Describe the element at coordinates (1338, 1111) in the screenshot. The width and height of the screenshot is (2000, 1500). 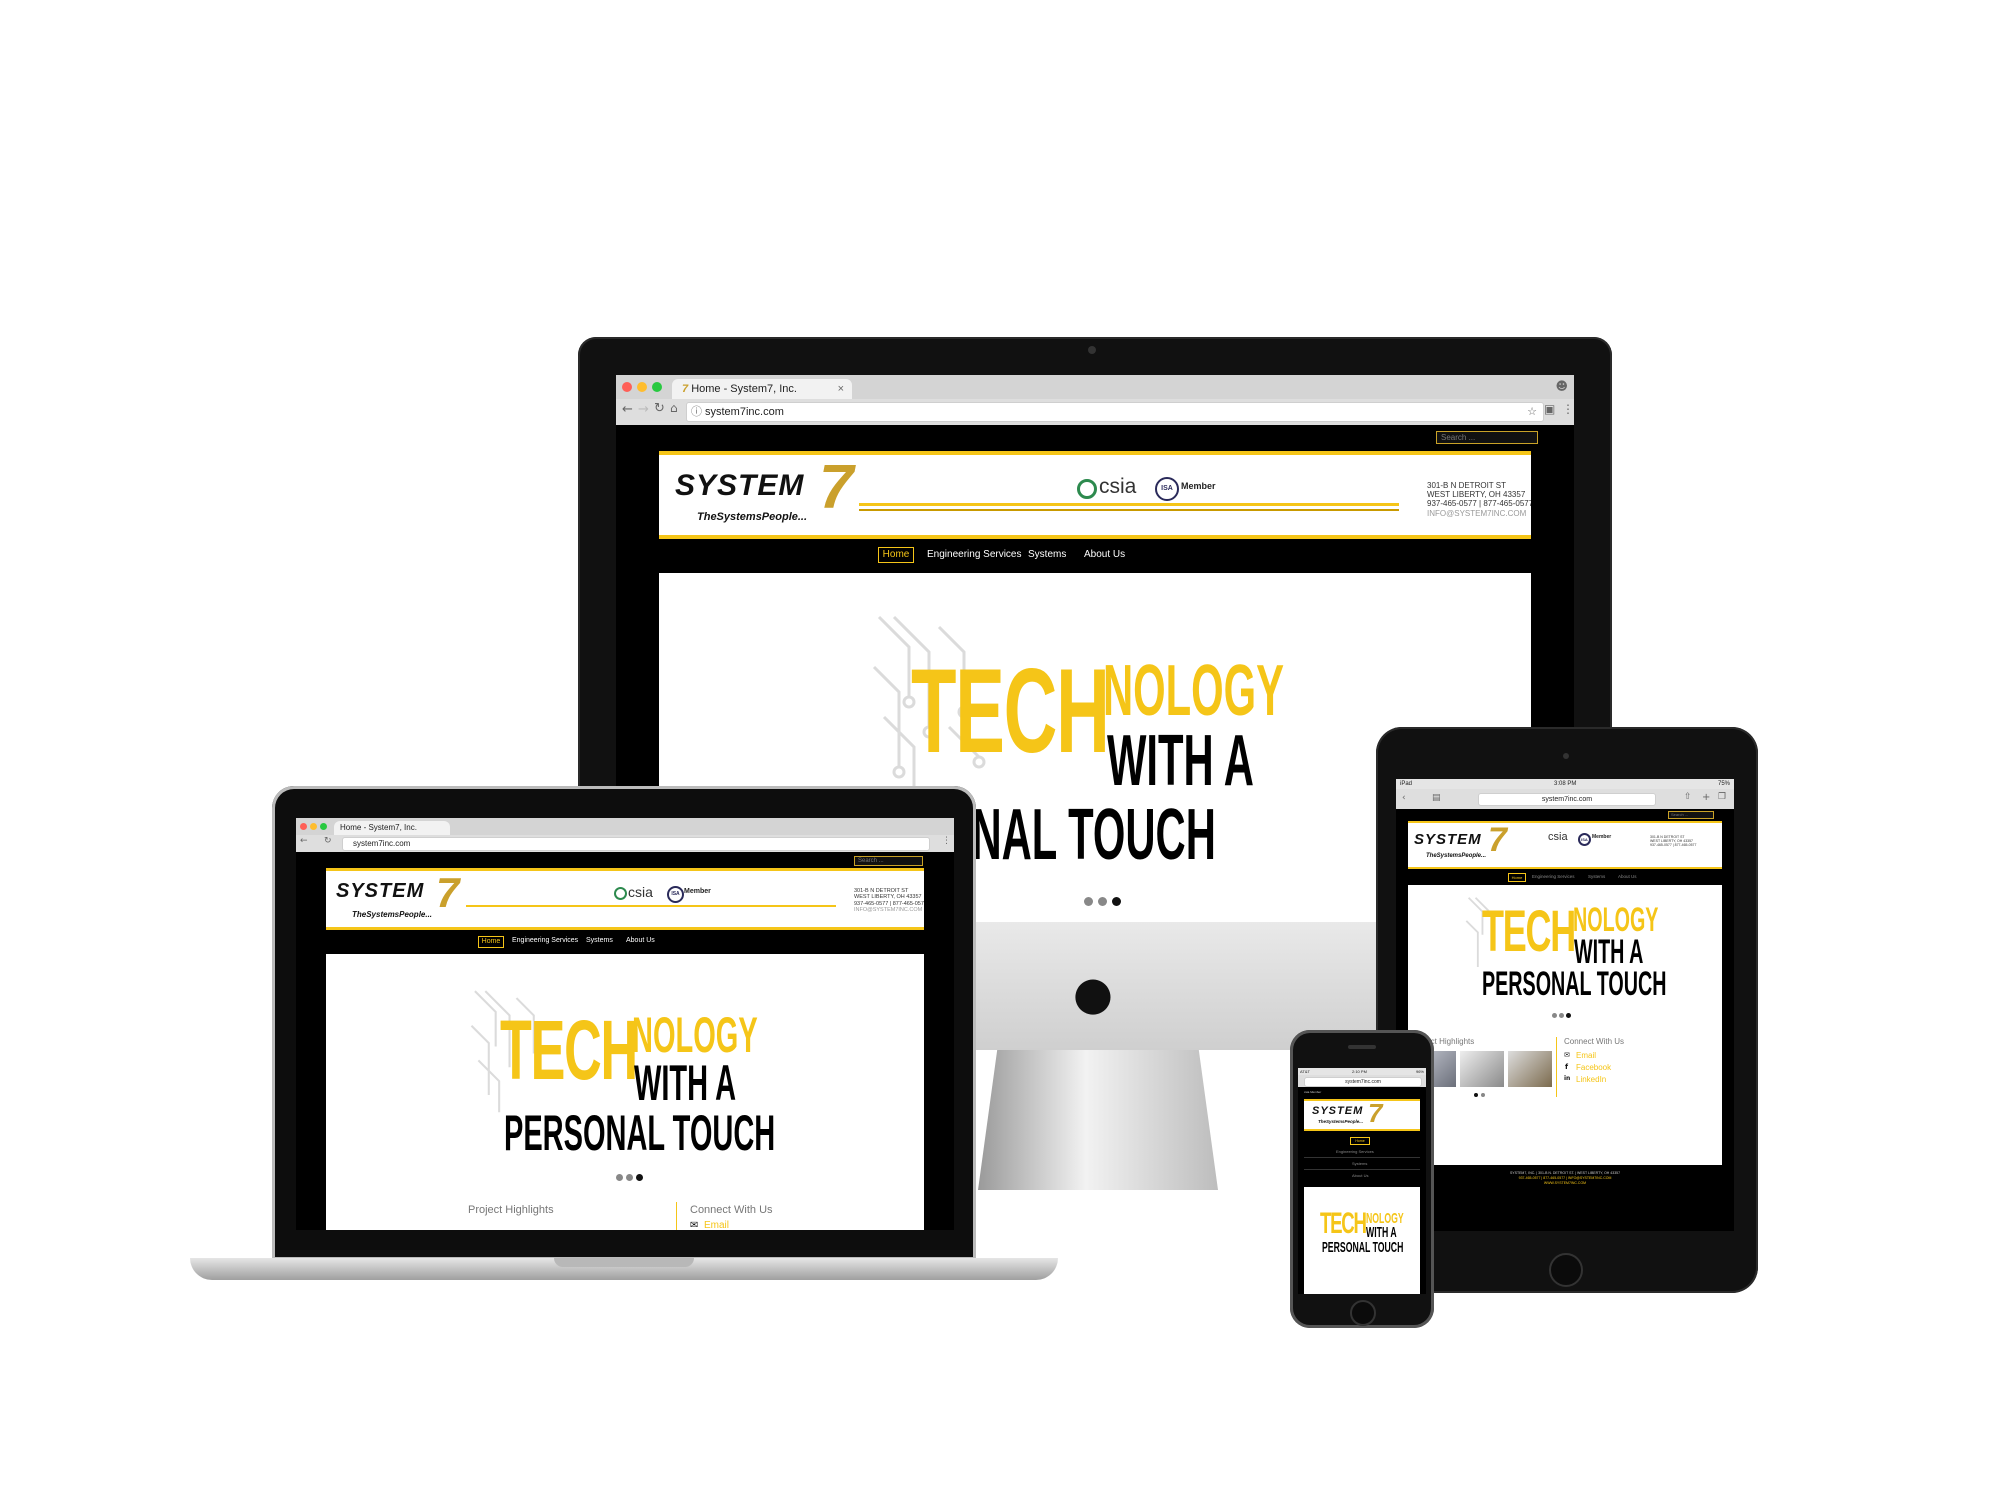
I see `phone-logo-wordmark: SYSTEM` at that location.